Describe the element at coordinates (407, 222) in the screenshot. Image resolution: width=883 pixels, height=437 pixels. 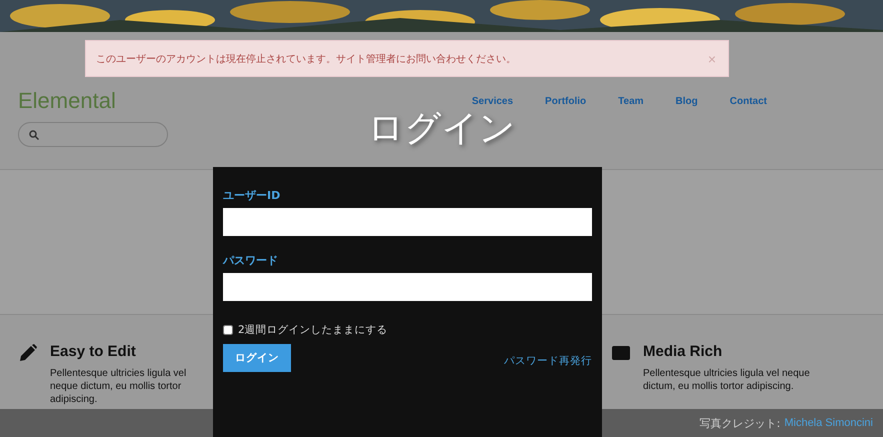
I see `user-id-field` at that location.